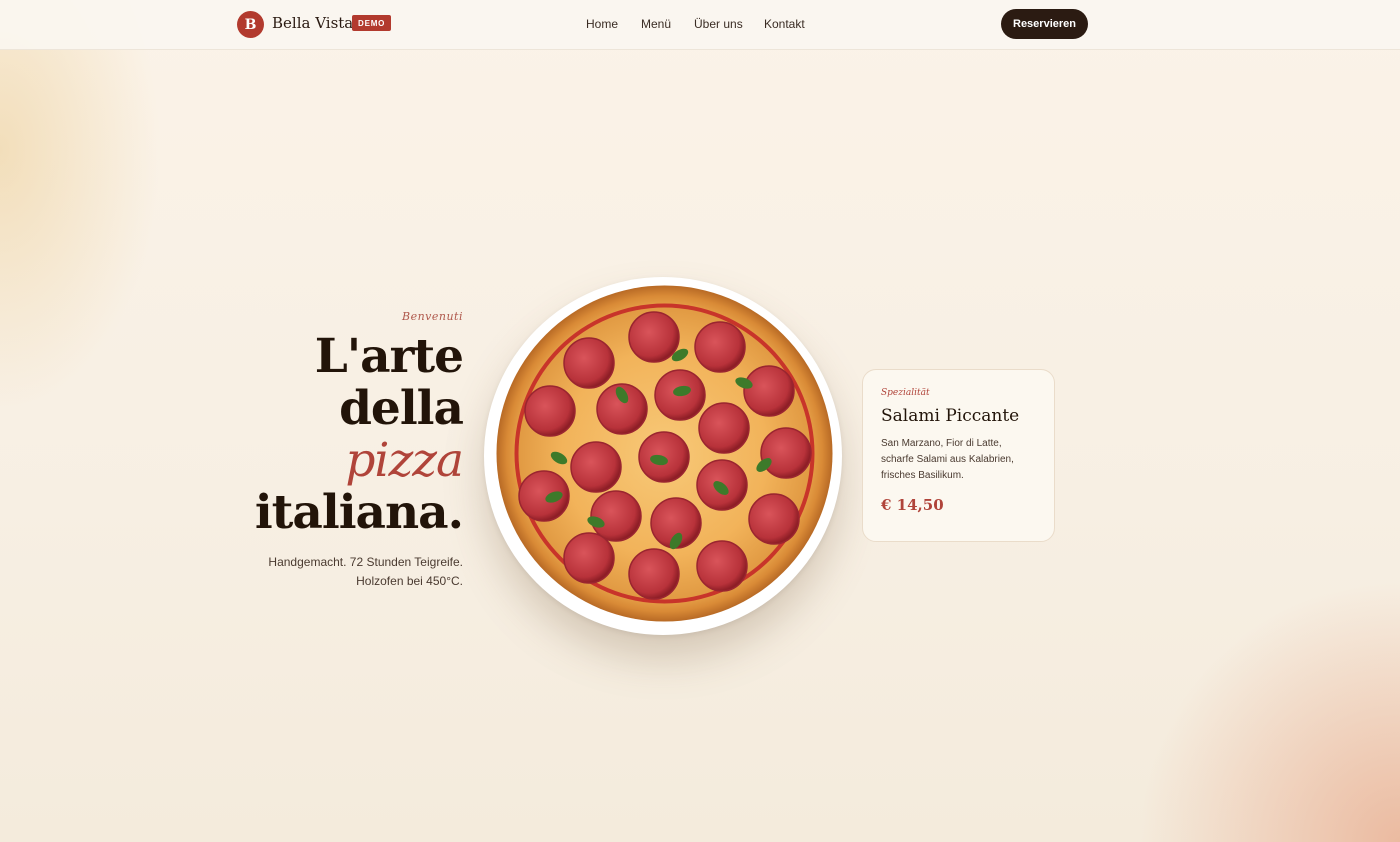  Describe the element at coordinates (602, 24) in the screenshot. I see `nav-link-home: Home` at that location.